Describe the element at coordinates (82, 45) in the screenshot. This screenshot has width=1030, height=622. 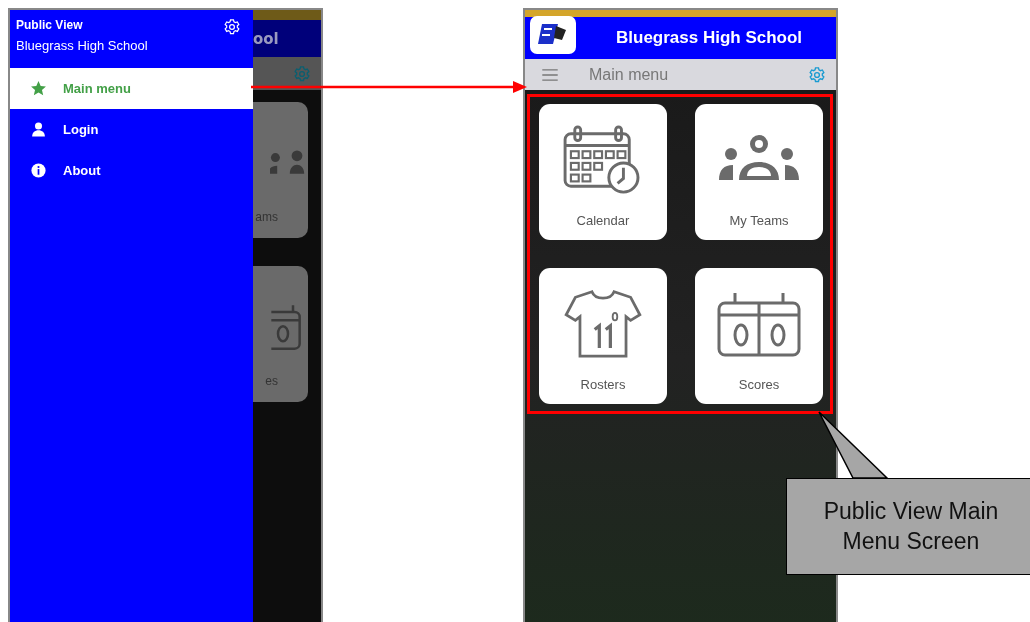
I see `drawer-subtitle: Bluegrass High School` at that location.